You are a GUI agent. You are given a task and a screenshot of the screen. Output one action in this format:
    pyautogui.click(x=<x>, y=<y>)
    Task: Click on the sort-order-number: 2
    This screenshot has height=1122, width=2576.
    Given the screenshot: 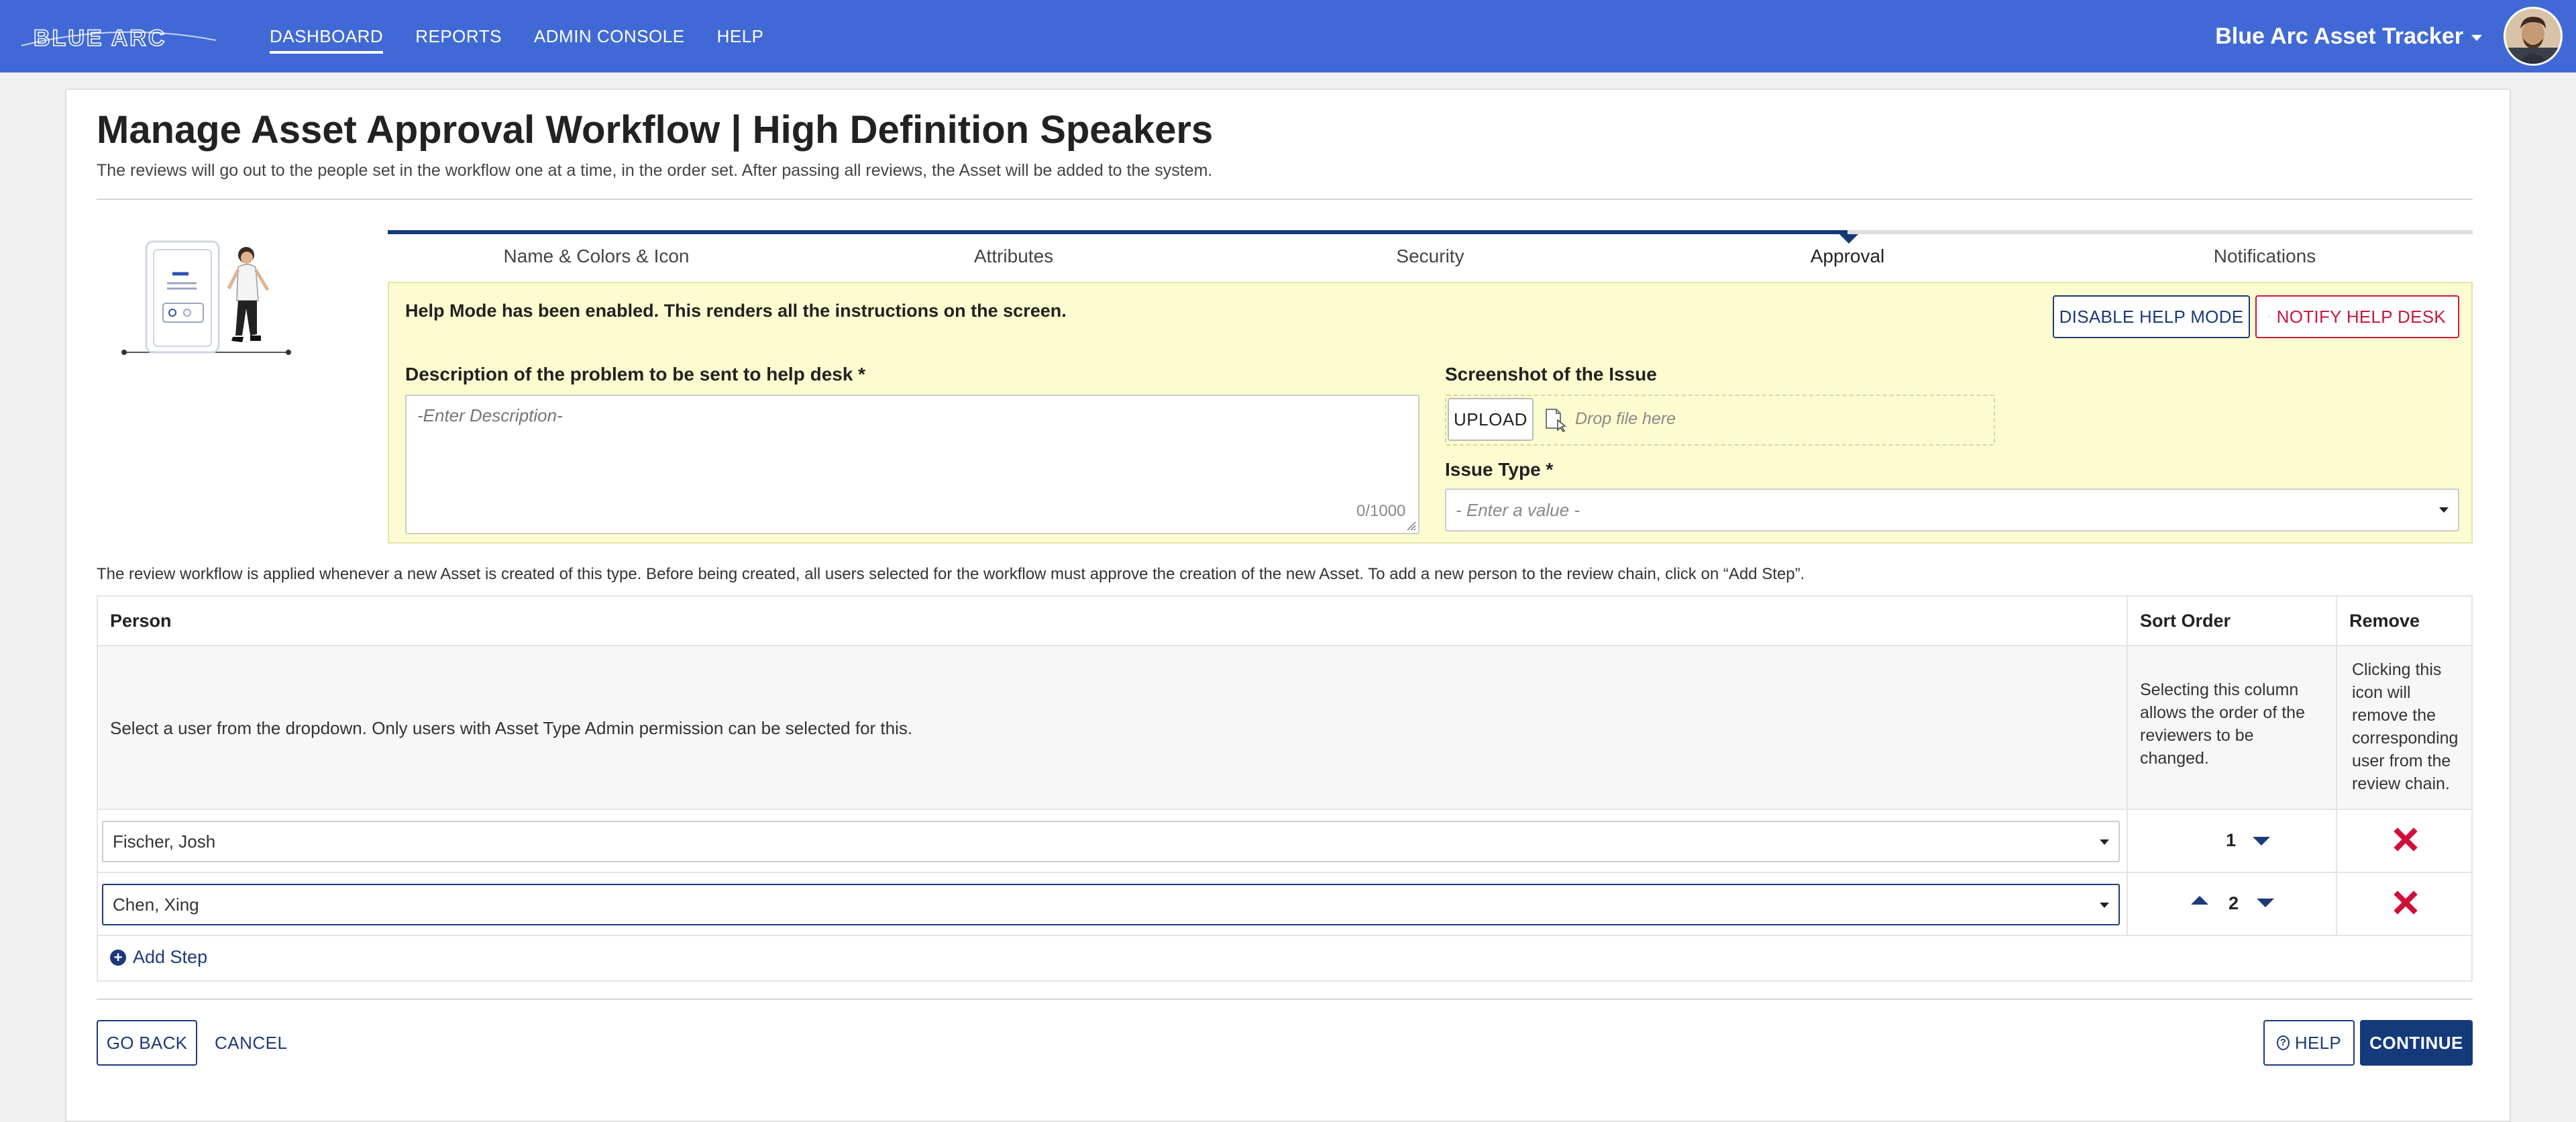 What is the action you would take?
    pyautogui.click(x=2234, y=903)
    